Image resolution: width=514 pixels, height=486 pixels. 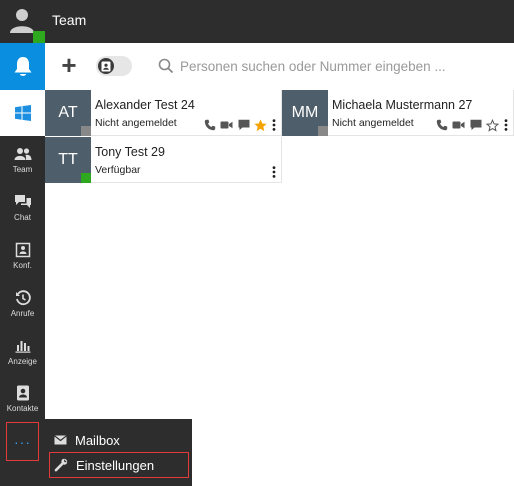 I want to click on toggle-knob, so click(x=106, y=66).